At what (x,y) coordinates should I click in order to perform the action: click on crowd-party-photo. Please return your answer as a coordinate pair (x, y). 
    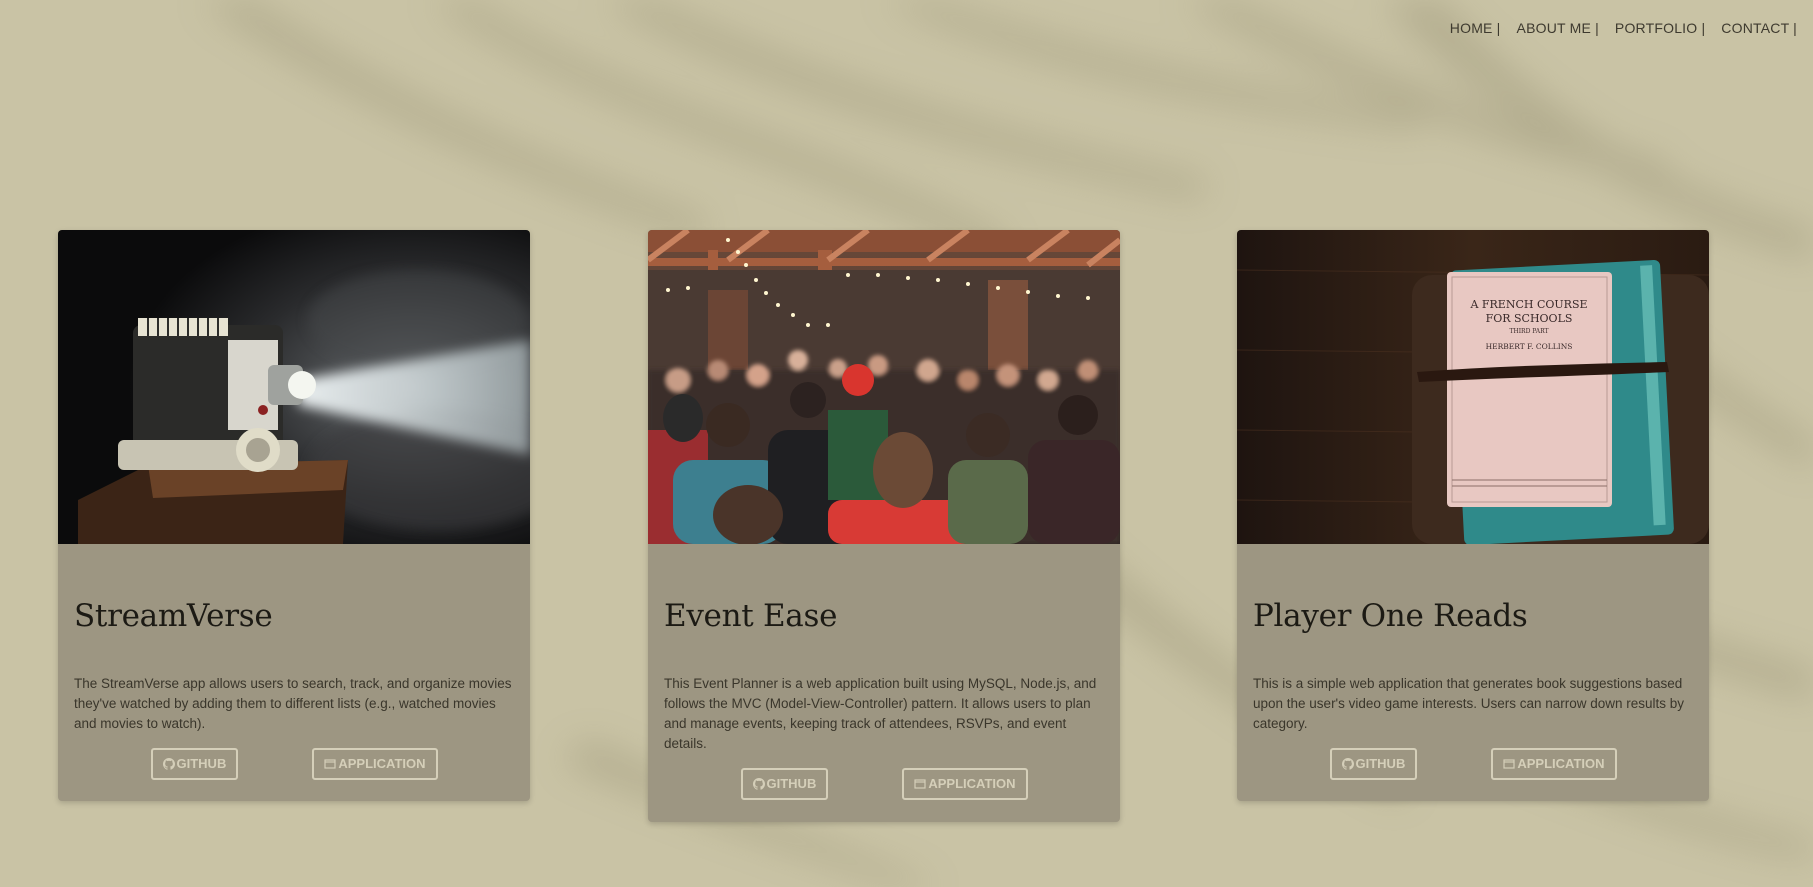
    Looking at the image, I should click on (884, 387).